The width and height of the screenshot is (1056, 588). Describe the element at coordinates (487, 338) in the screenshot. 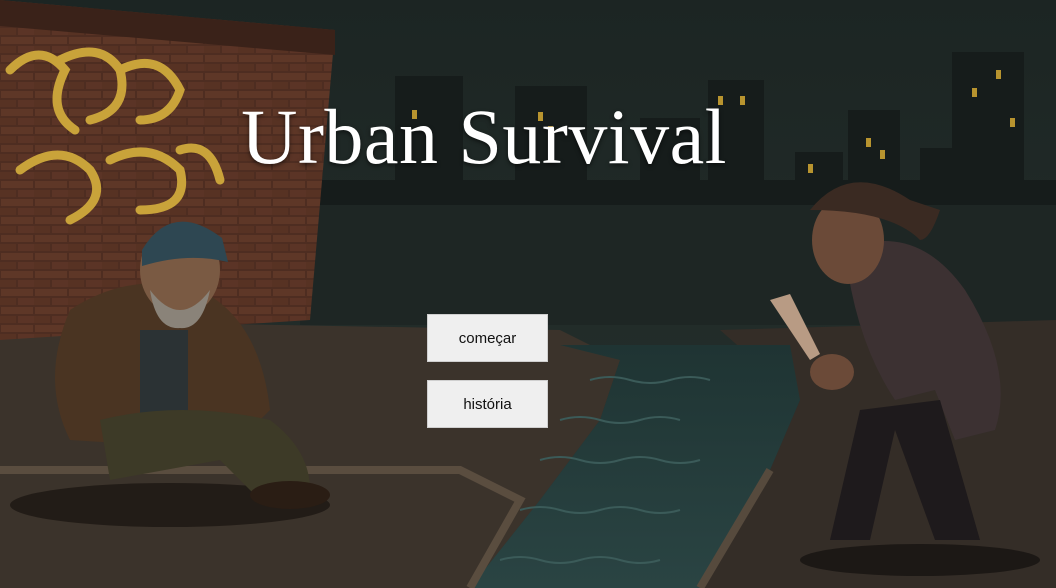

I see `start-button: começar` at that location.